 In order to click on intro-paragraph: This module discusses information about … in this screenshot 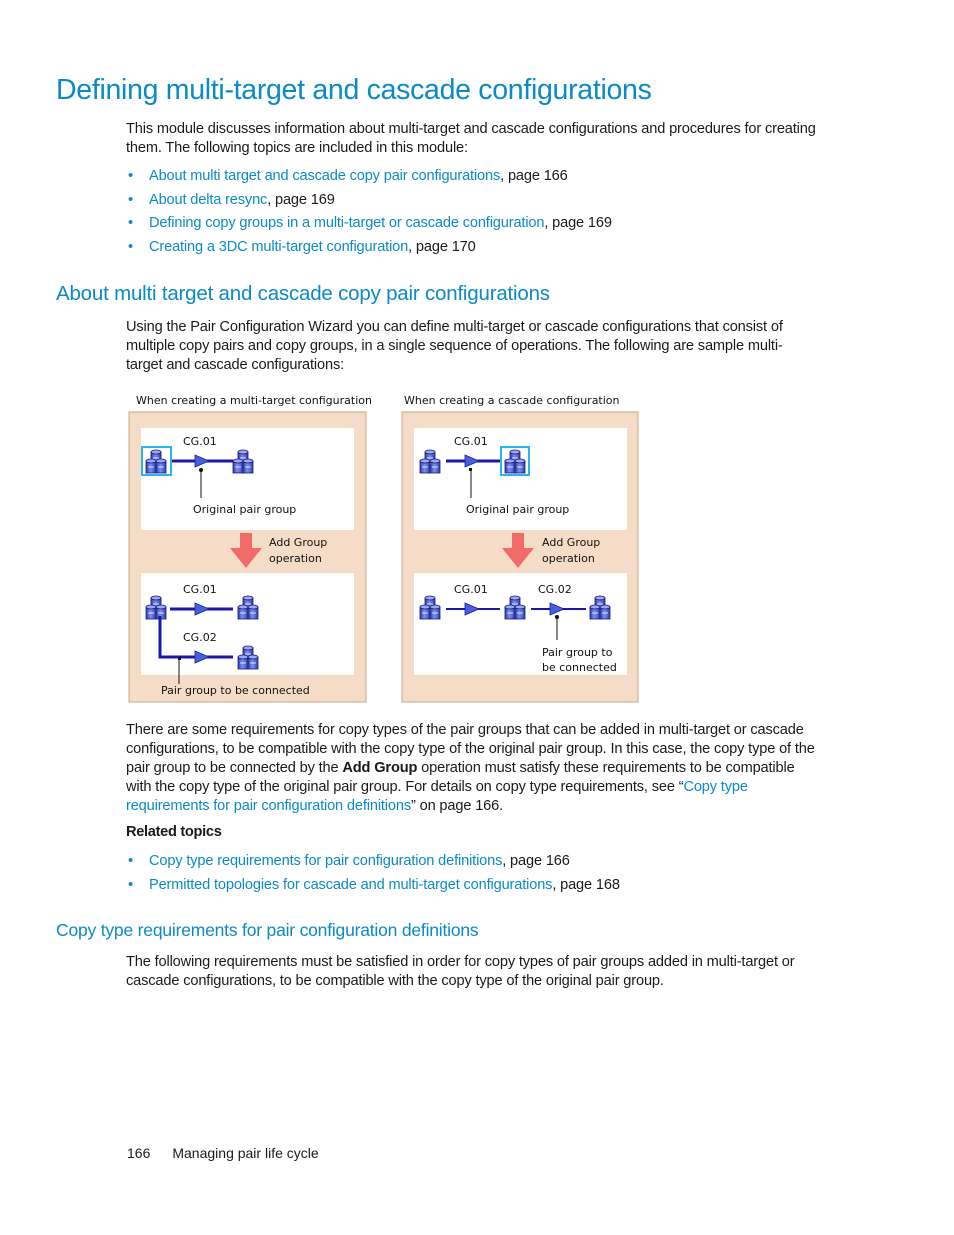, I will do `click(471, 138)`.